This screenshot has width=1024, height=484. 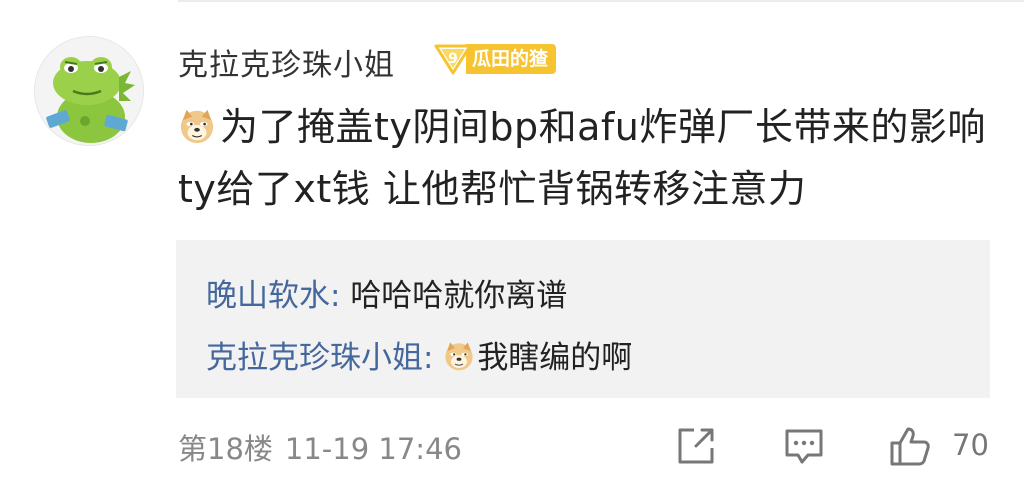 I want to click on fan-badge: 9 瓜田的猹, so click(x=494, y=59).